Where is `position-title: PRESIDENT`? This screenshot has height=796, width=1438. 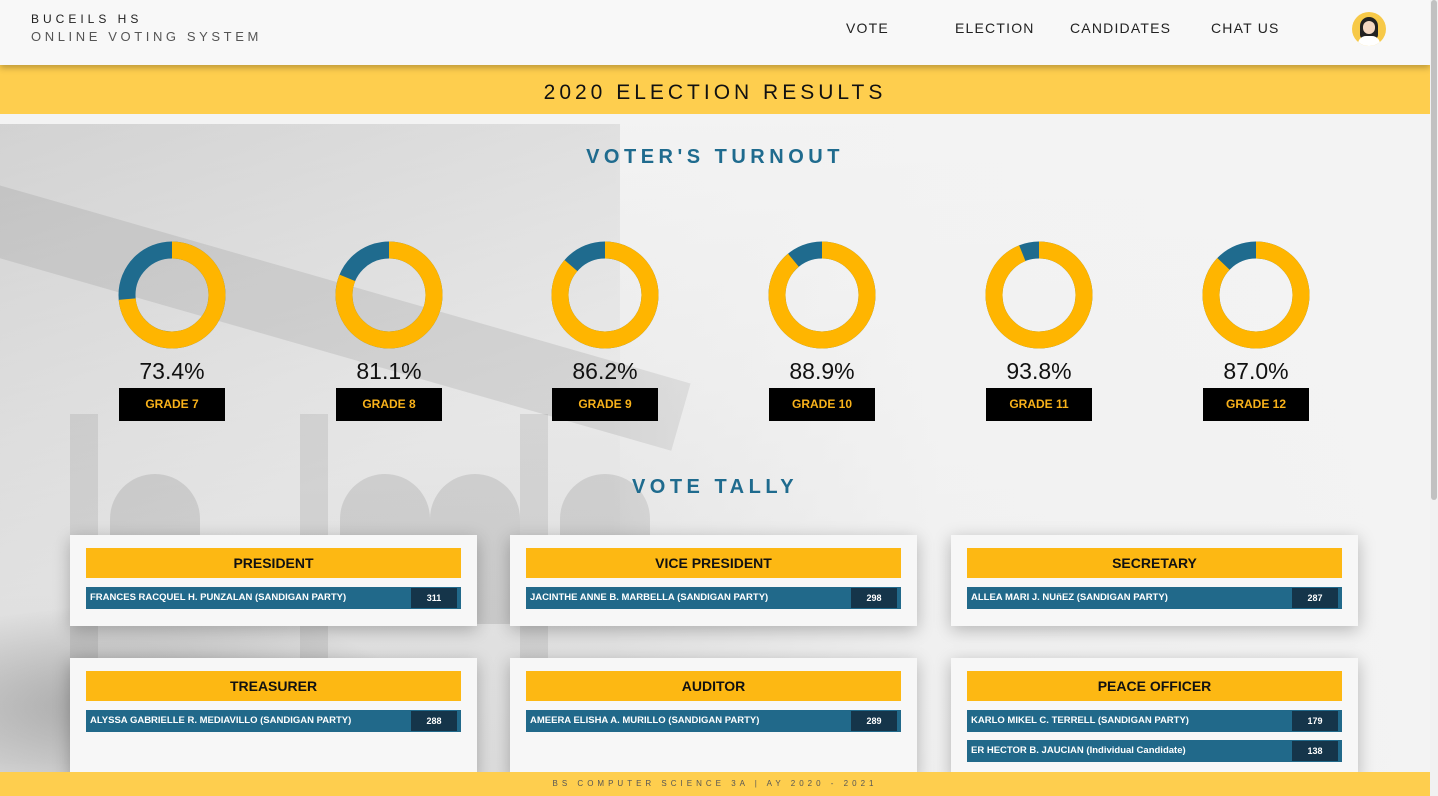 position-title: PRESIDENT is located at coordinates (273, 563).